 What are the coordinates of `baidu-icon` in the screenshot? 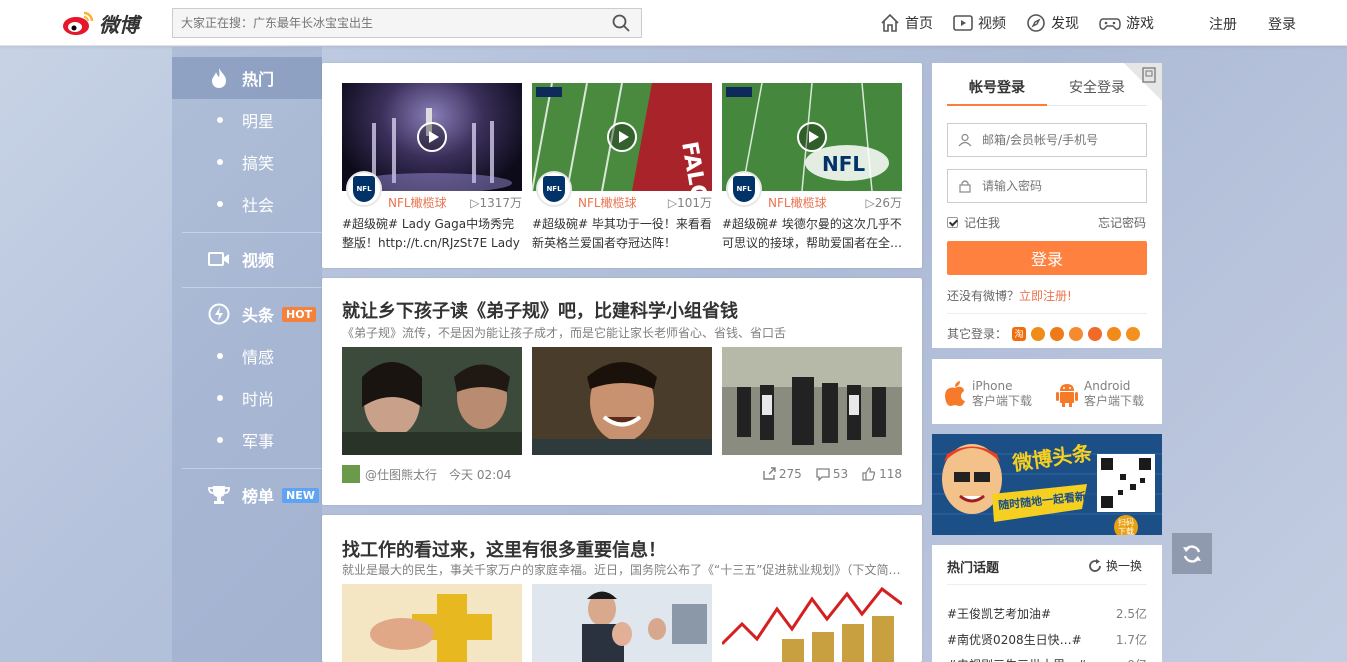 It's located at (1133, 333).